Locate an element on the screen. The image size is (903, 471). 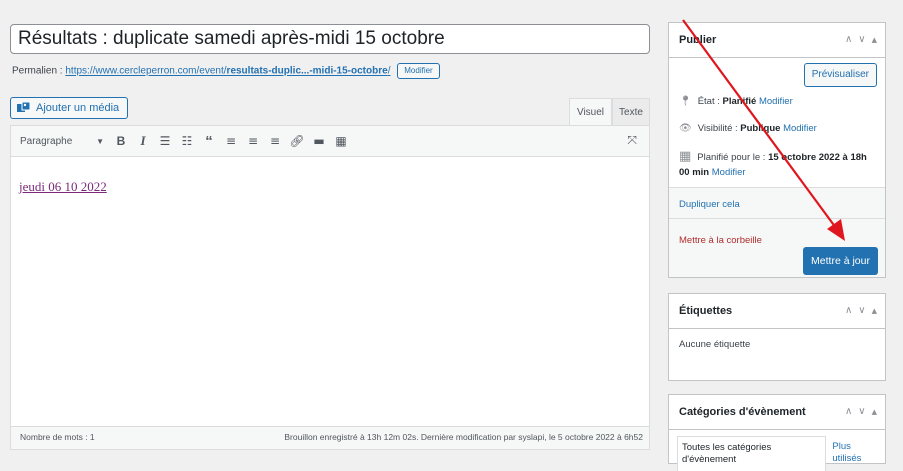
tags-heading: Étiquettes is located at coordinates (706, 311).